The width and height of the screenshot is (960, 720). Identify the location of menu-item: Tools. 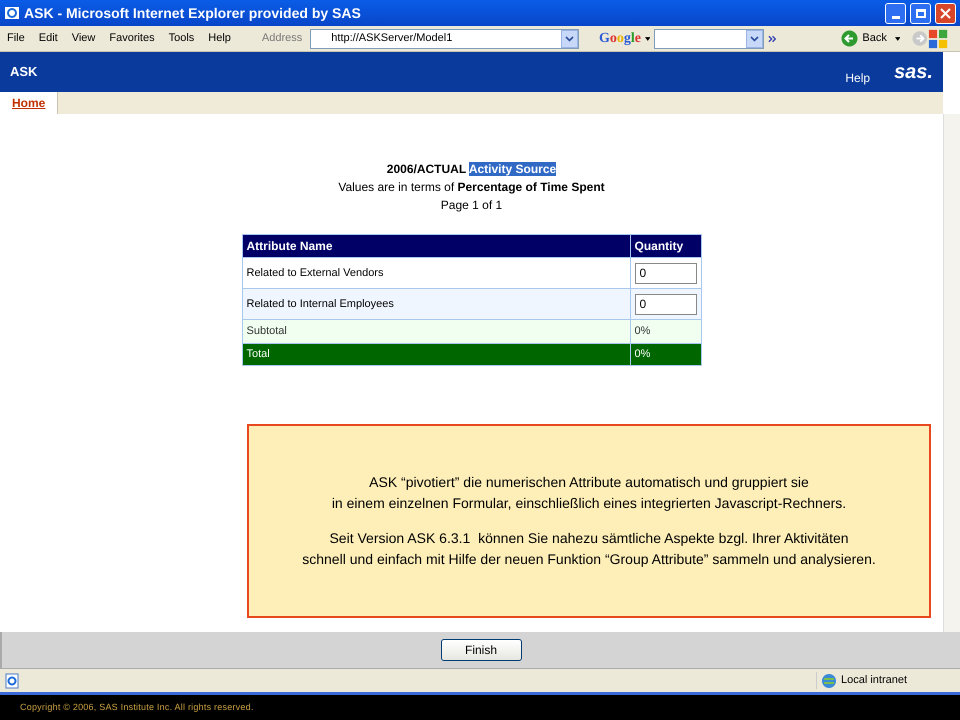
(182, 38).